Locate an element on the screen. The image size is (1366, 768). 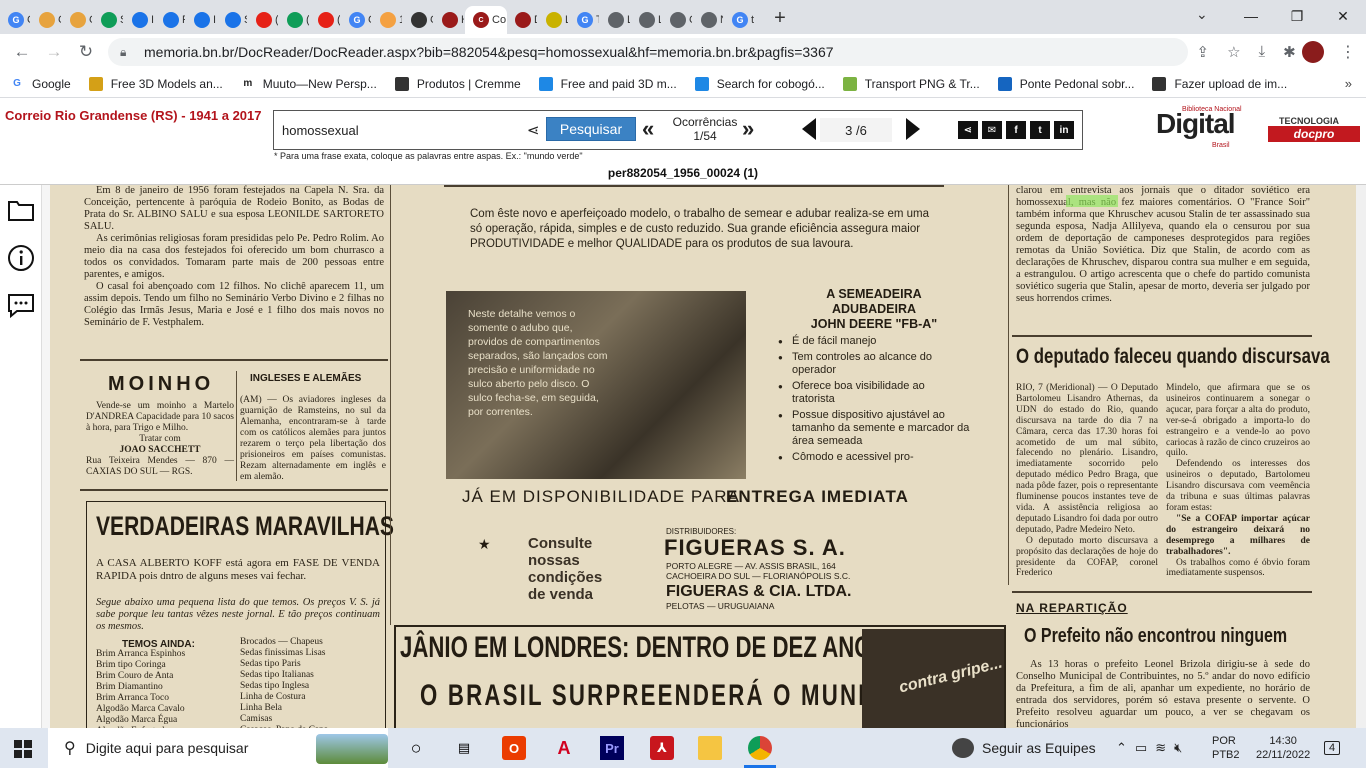
restore-icon: ❐ is located at coordinates (1297, 16).